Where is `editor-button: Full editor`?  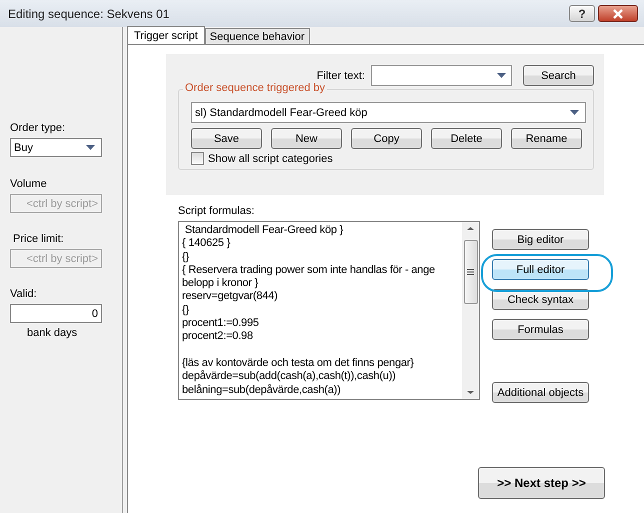
editor-button: Full editor is located at coordinates (540, 269).